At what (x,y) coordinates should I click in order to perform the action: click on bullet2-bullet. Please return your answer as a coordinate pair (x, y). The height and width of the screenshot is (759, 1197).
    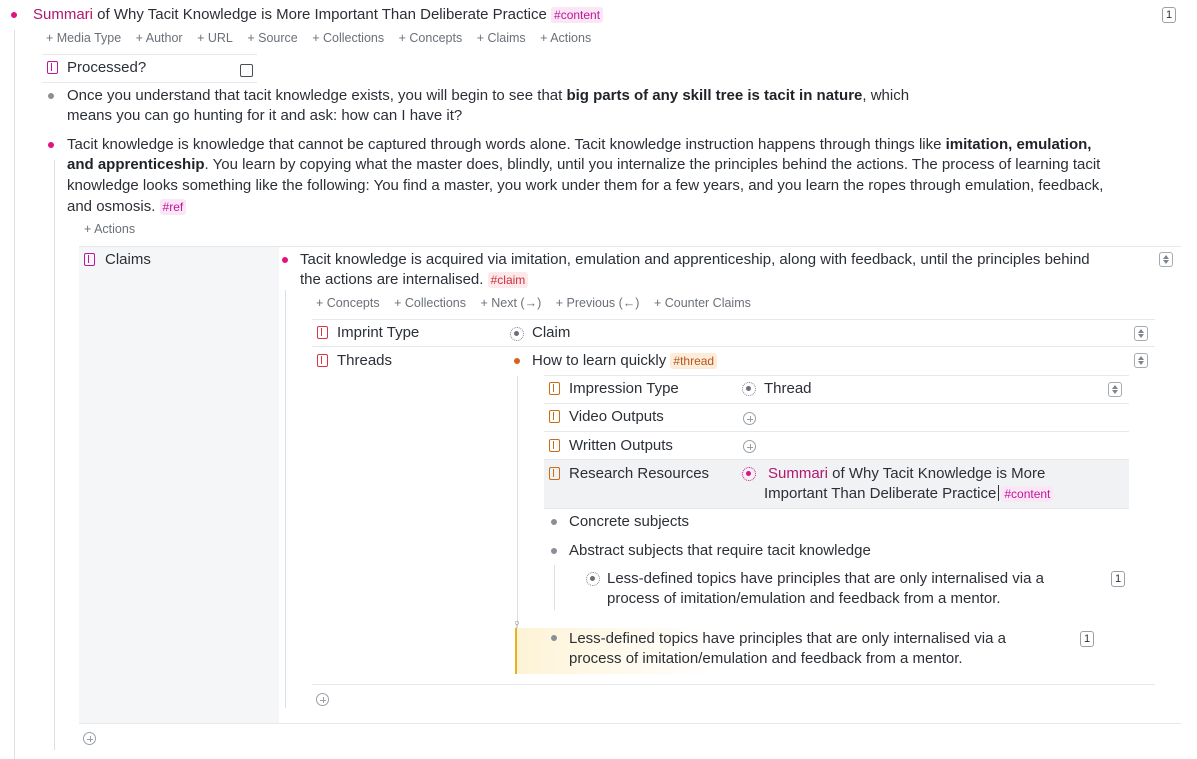
    Looking at the image, I should click on (51, 145).